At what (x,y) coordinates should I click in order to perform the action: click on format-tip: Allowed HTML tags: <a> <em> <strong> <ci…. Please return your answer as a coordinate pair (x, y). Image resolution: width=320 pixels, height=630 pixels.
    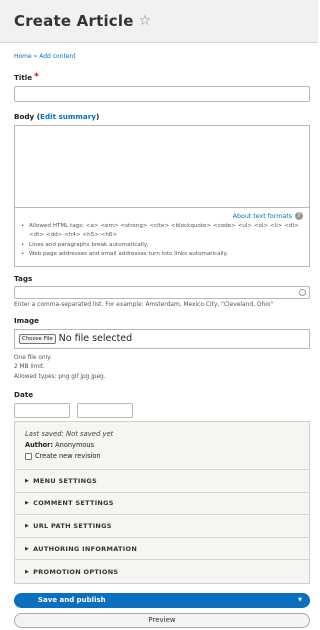
    Looking at the image, I should click on (162, 231).